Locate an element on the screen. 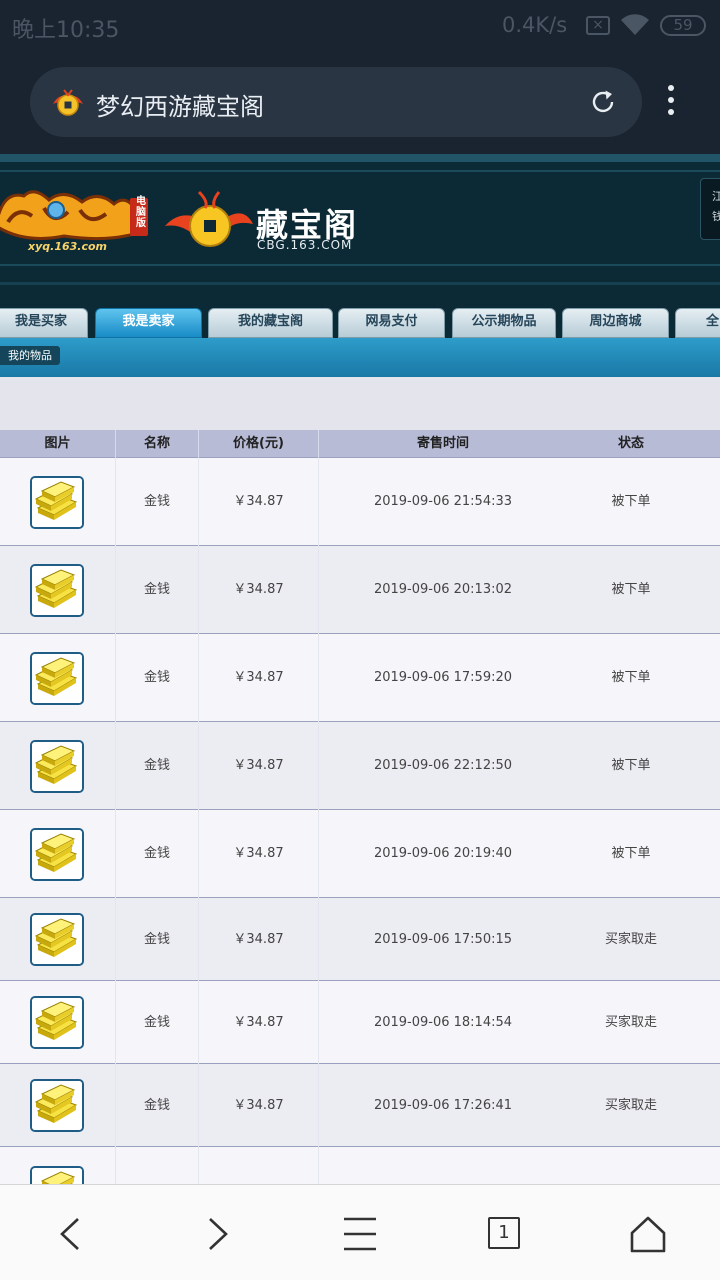  site-banner: xyq.163.com 电脑版 藏宝阁 CBG.163.COM 江 钱 is located at coordinates (360, 228).